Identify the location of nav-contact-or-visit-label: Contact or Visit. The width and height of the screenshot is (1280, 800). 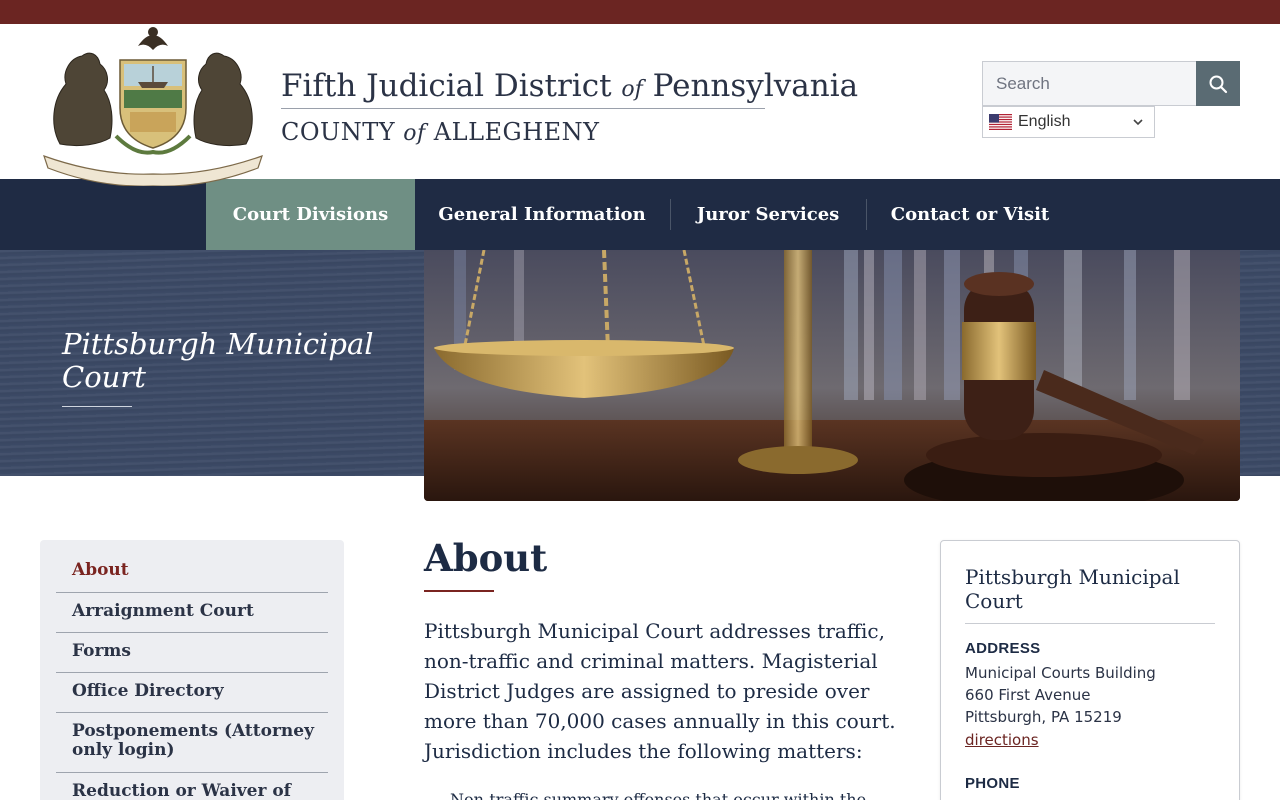
(970, 214).